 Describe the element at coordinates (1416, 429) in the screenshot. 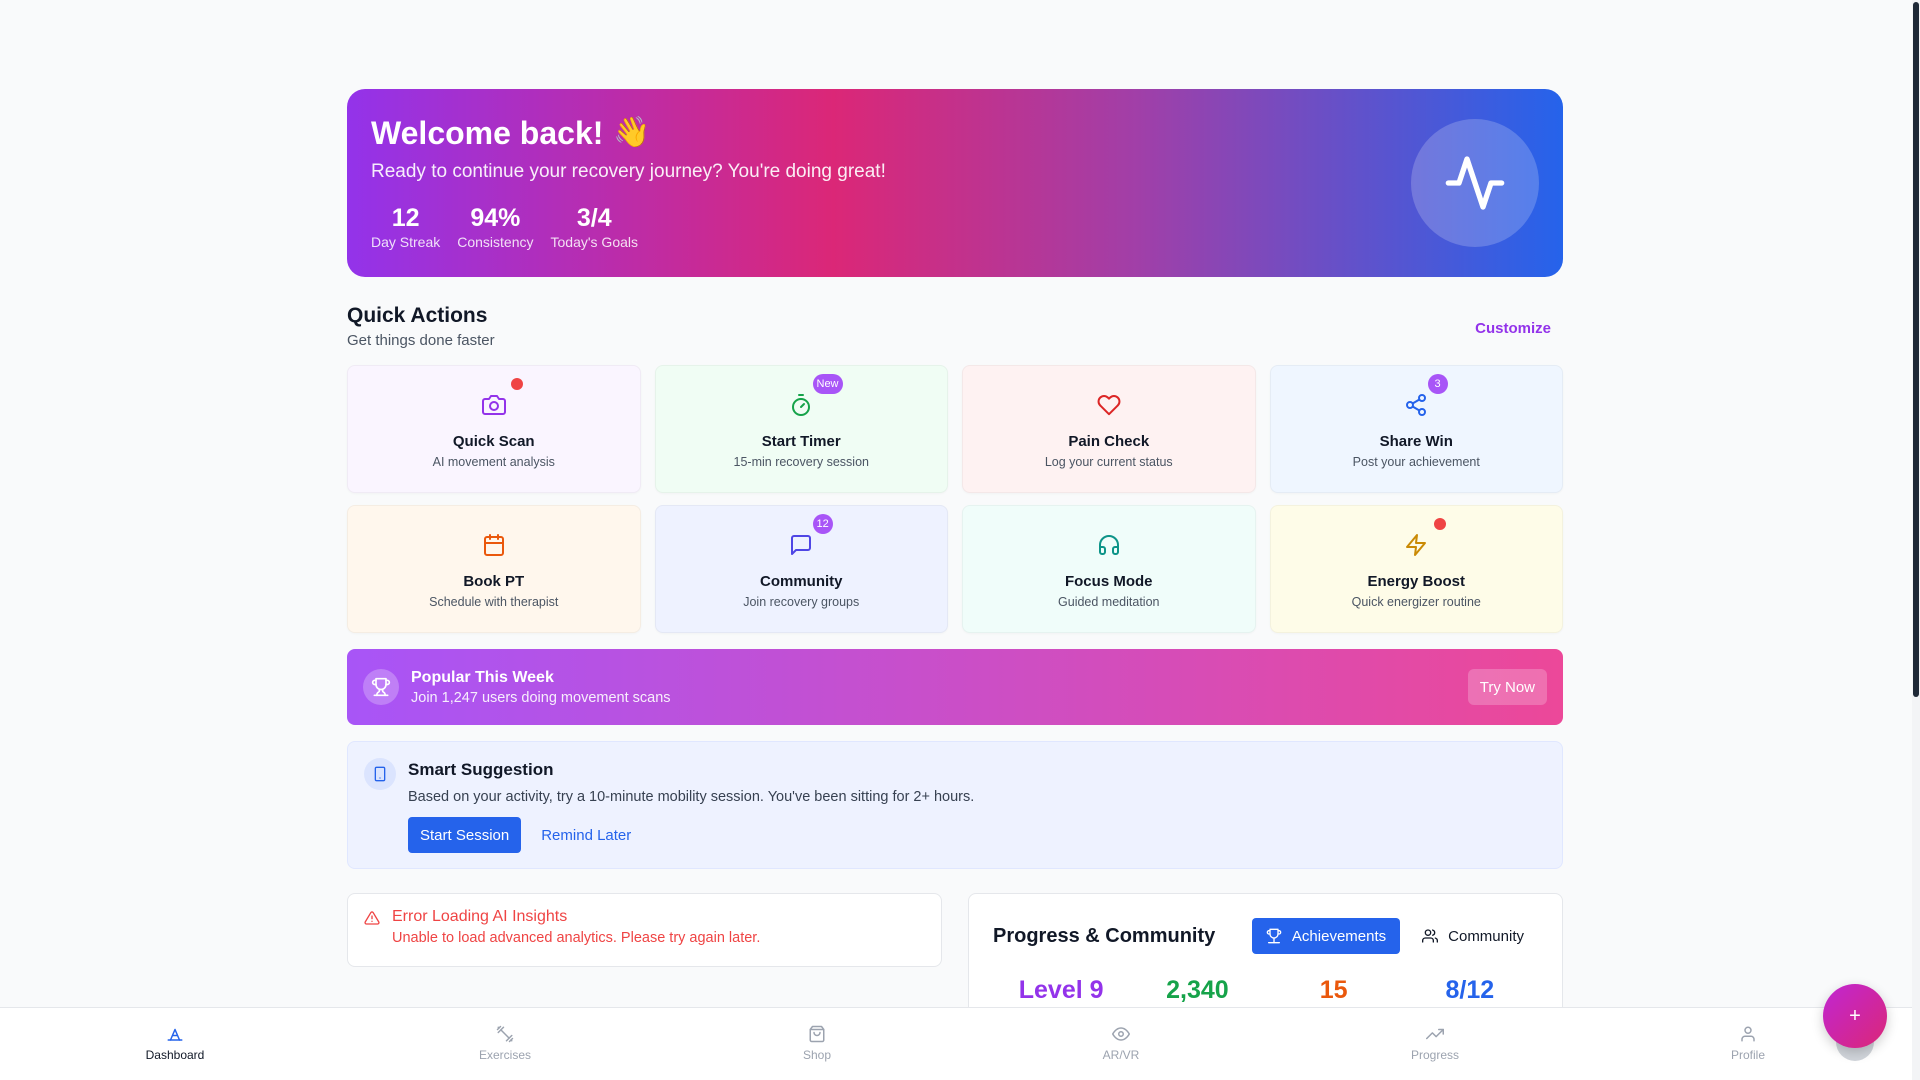

I see `tile-share-win: 3 Share Win Post your achievement` at that location.